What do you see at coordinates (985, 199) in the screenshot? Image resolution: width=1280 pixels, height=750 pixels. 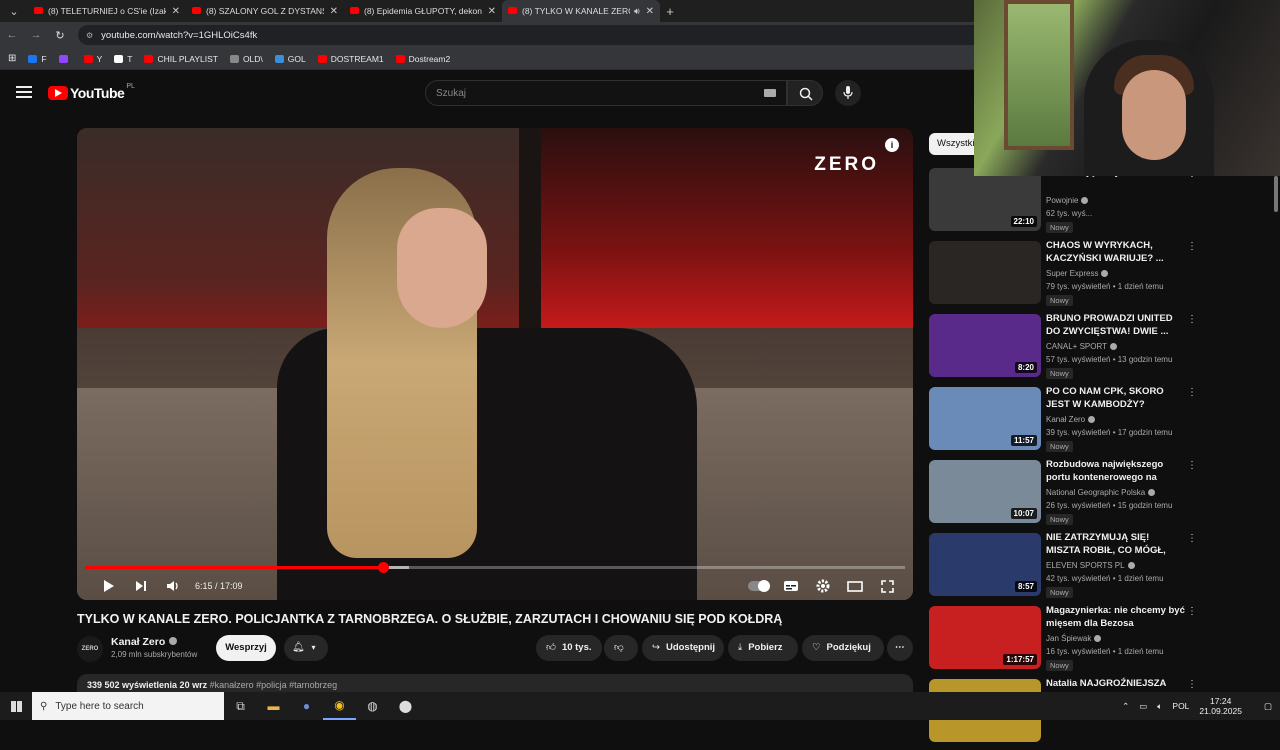 I see `video-thumbnail: 22:10` at bounding box center [985, 199].